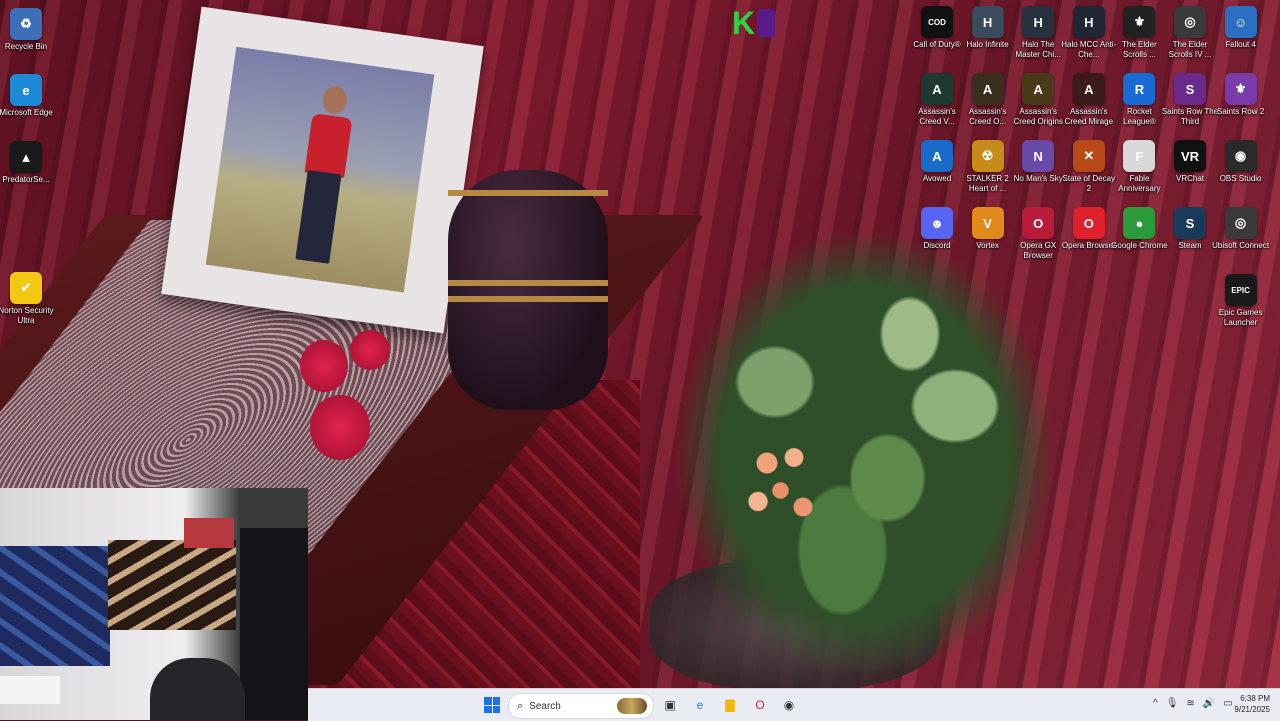  I want to click on overlay-app-logo: K, so click(764, 23).